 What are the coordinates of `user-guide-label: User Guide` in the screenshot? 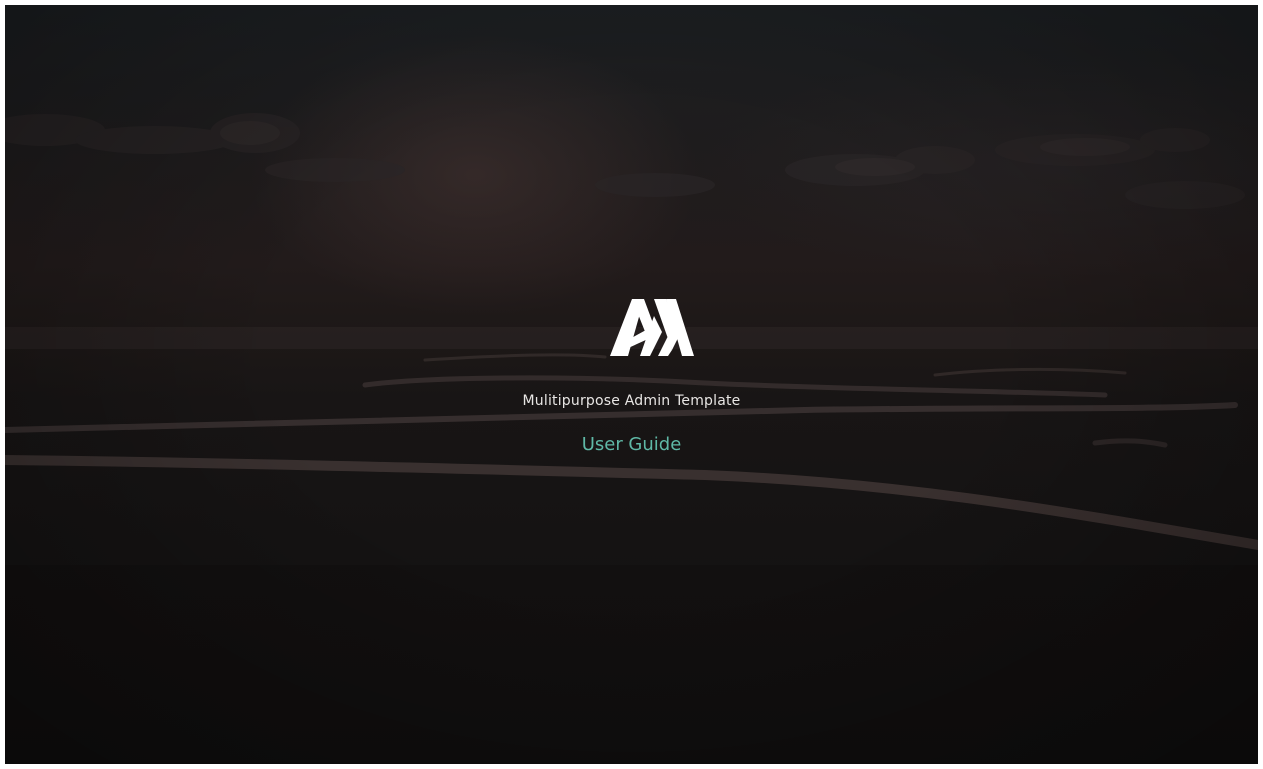 It's located at (631, 444).